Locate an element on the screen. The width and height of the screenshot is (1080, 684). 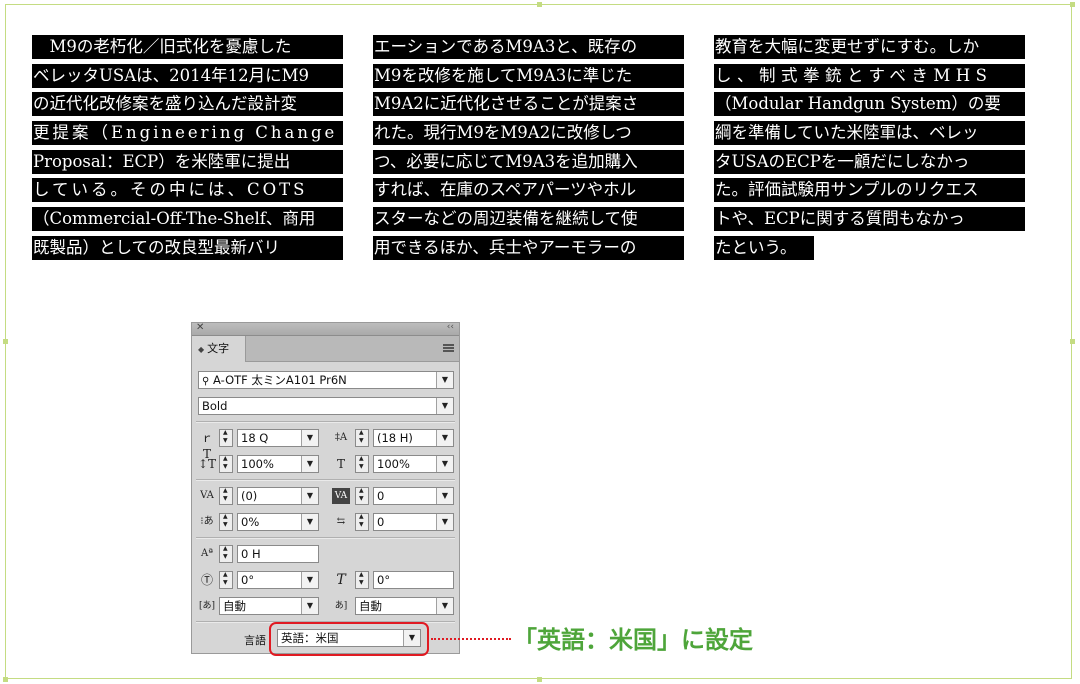
frame-handle-left is located at coordinates (5, 341).